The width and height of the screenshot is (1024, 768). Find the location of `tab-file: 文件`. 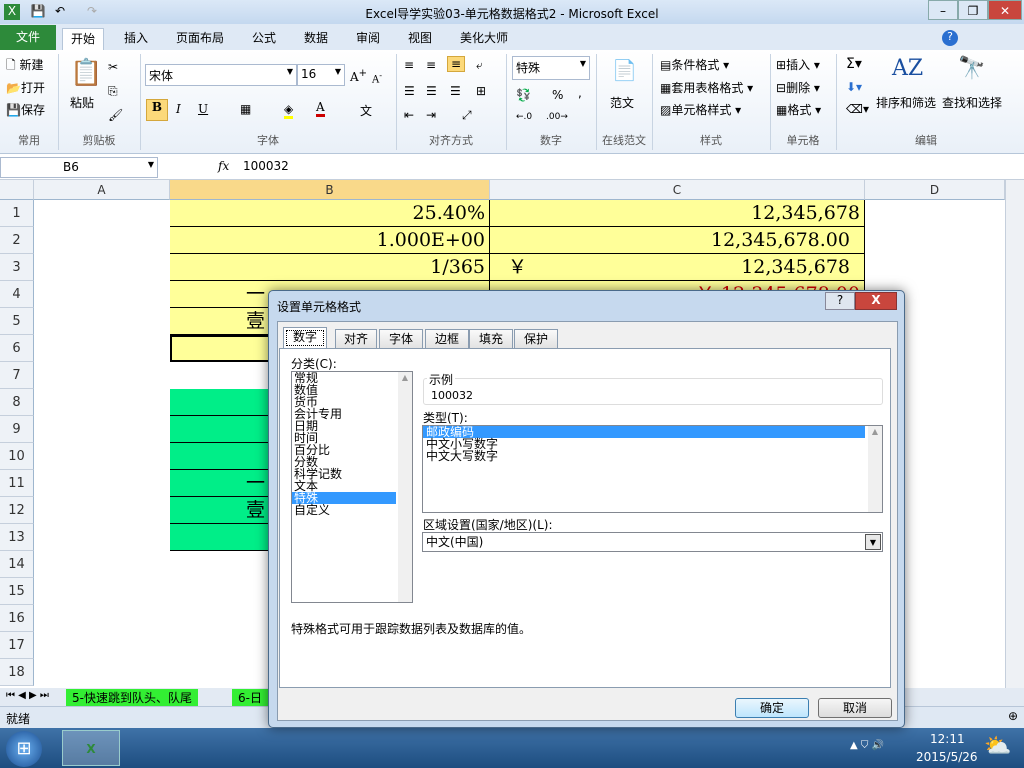

tab-file: 文件 is located at coordinates (28, 37).